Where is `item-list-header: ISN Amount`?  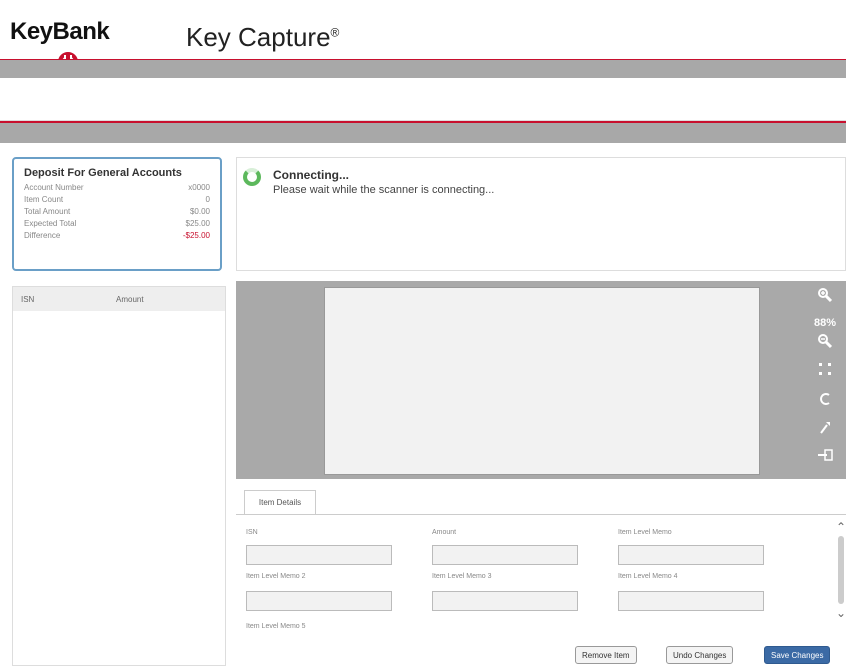
item-list-header: ISN Amount is located at coordinates (119, 299).